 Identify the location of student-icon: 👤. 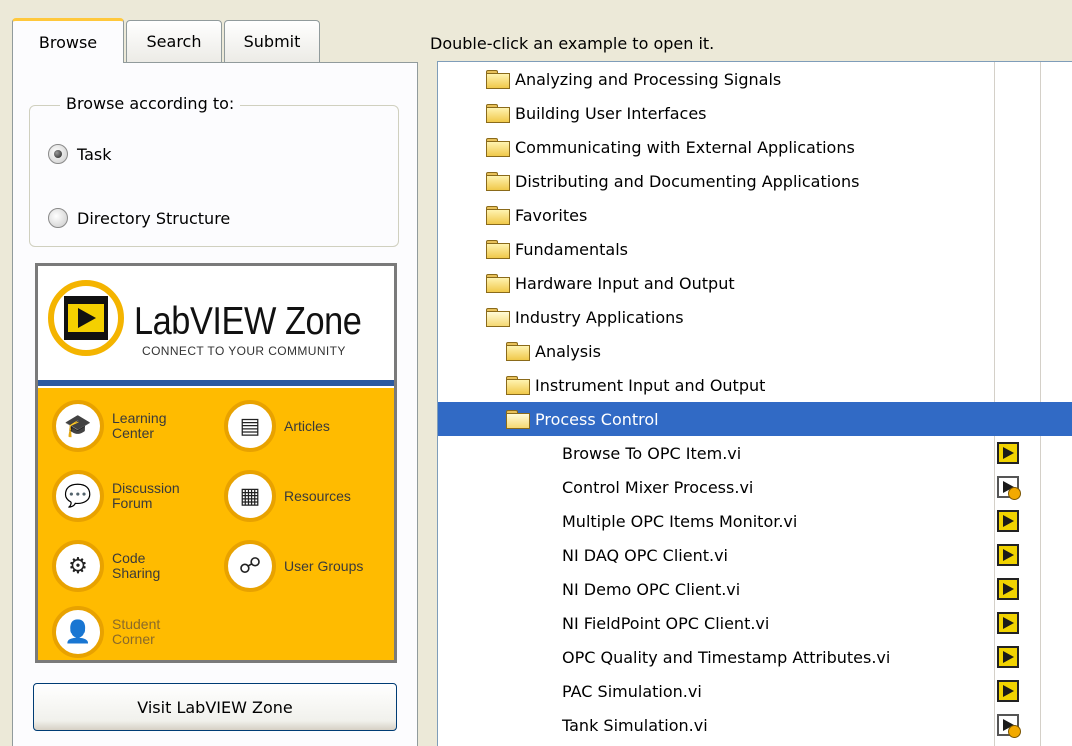
(78, 632).